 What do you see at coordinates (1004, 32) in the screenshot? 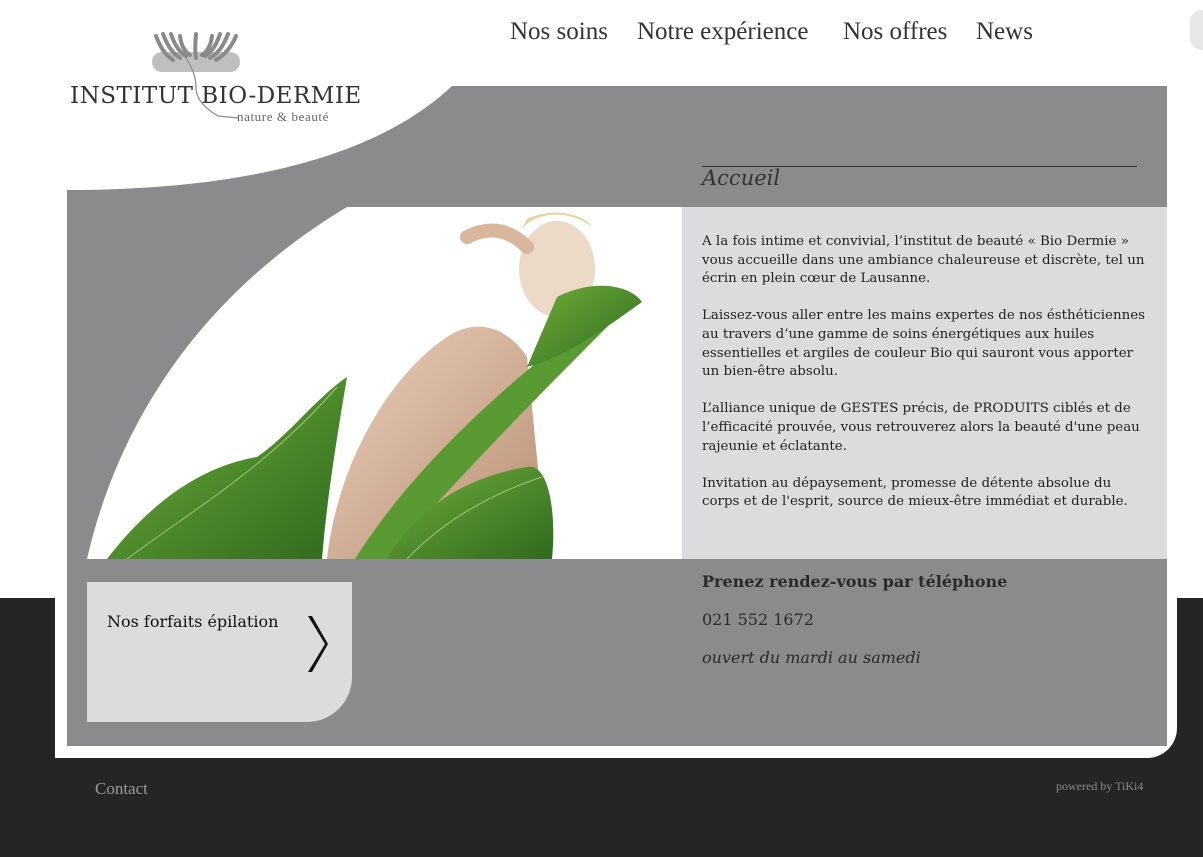
I see `nav-item-news: News` at bounding box center [1004, 32].